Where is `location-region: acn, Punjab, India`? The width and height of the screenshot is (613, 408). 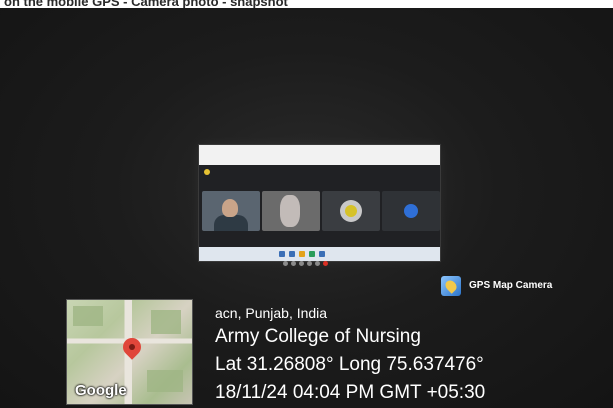 location-region: acn, Punjab, India is located at coordinates (271, 313).